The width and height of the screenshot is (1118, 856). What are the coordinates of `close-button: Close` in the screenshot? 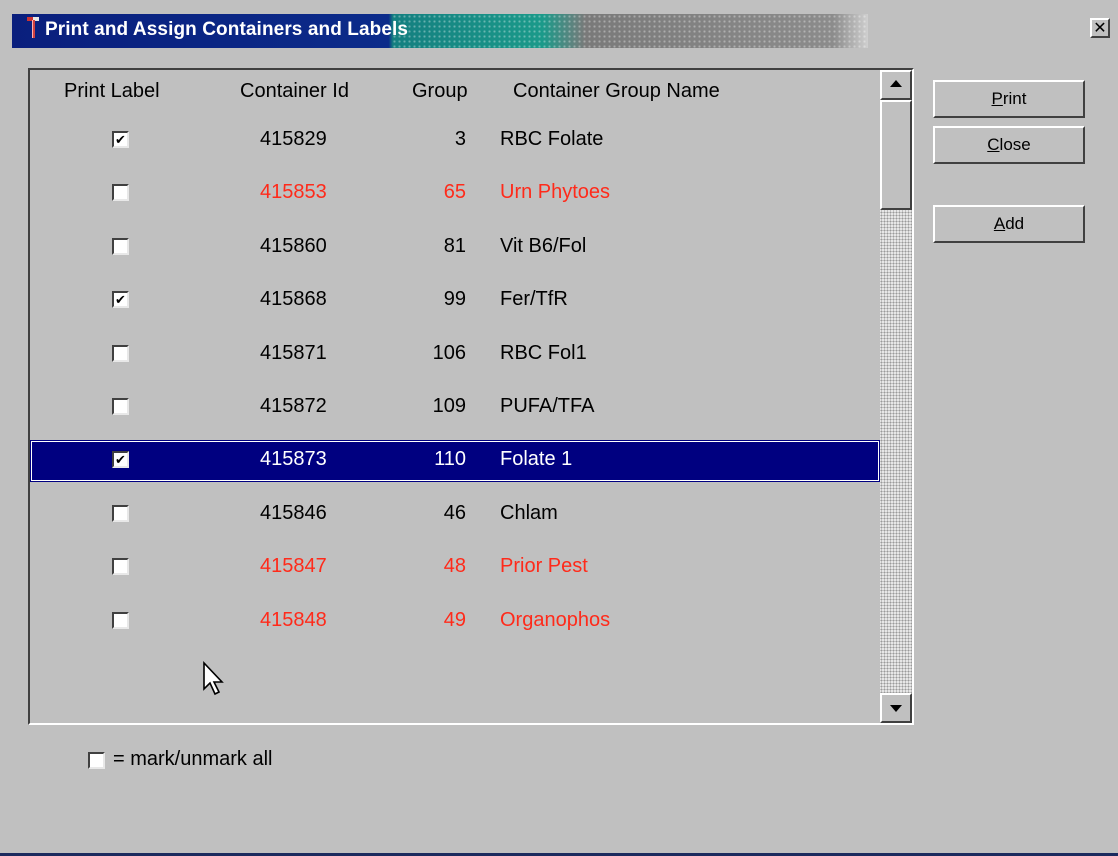 It's located at (1009, 145).